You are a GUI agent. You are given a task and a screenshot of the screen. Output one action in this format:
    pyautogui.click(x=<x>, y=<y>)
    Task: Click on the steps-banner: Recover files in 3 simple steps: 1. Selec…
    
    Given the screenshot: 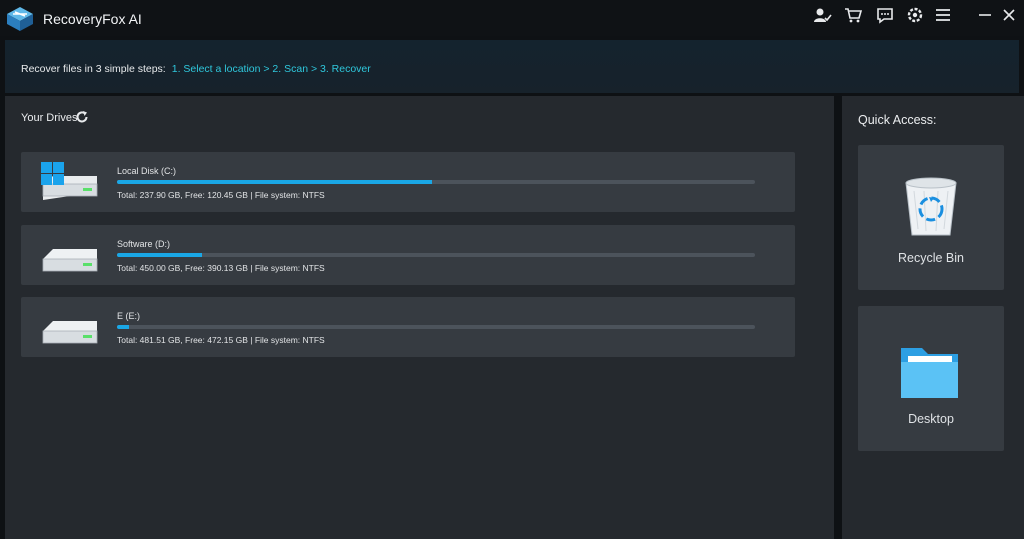 What is the action you would take?
    pyautogui.click(x=512, y=66)
    